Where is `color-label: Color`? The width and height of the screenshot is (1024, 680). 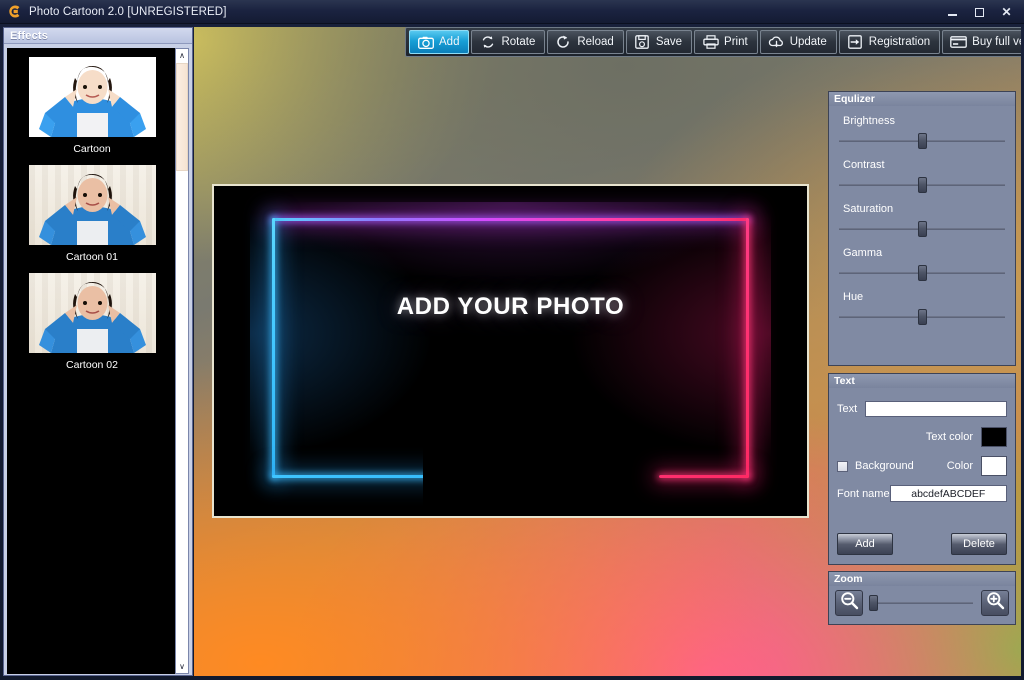
color-label: Color is located at coordinates (959, 466).